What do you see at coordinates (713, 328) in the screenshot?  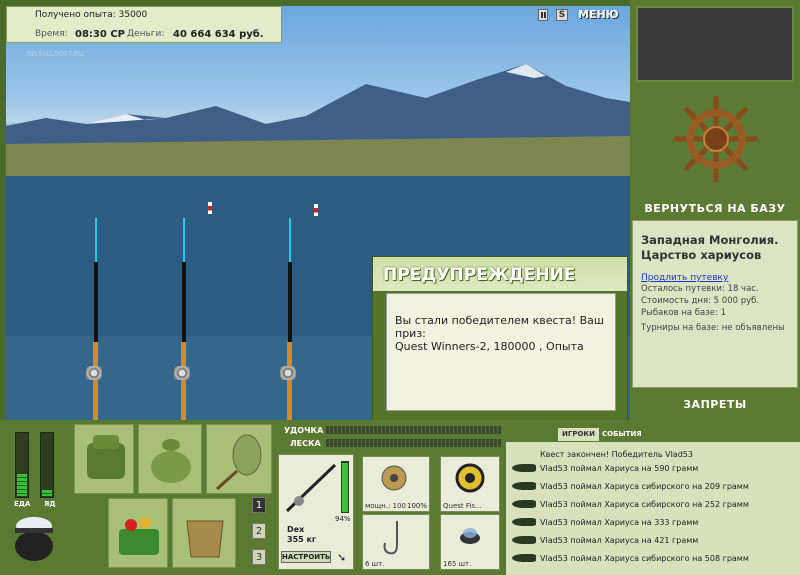 I see `tournaments-status: Турниры на базе: не объявлены` at bounding box center [713, 328].